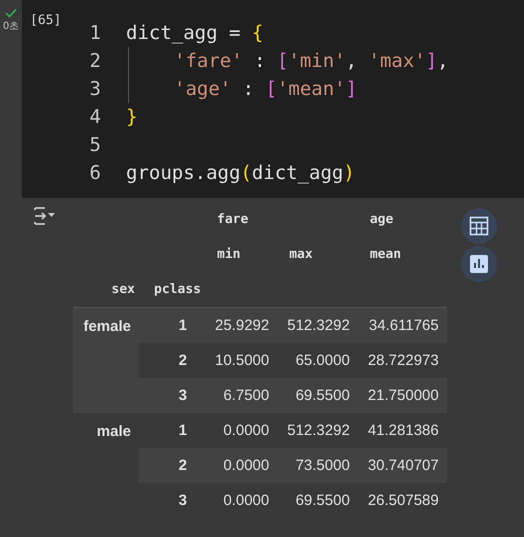 Image resolution: width=524 pixels, height=537 pixels. Describe the element at coordinates (403, 500) in the screenshot. I see `table-cell: 26.507589` at that location.